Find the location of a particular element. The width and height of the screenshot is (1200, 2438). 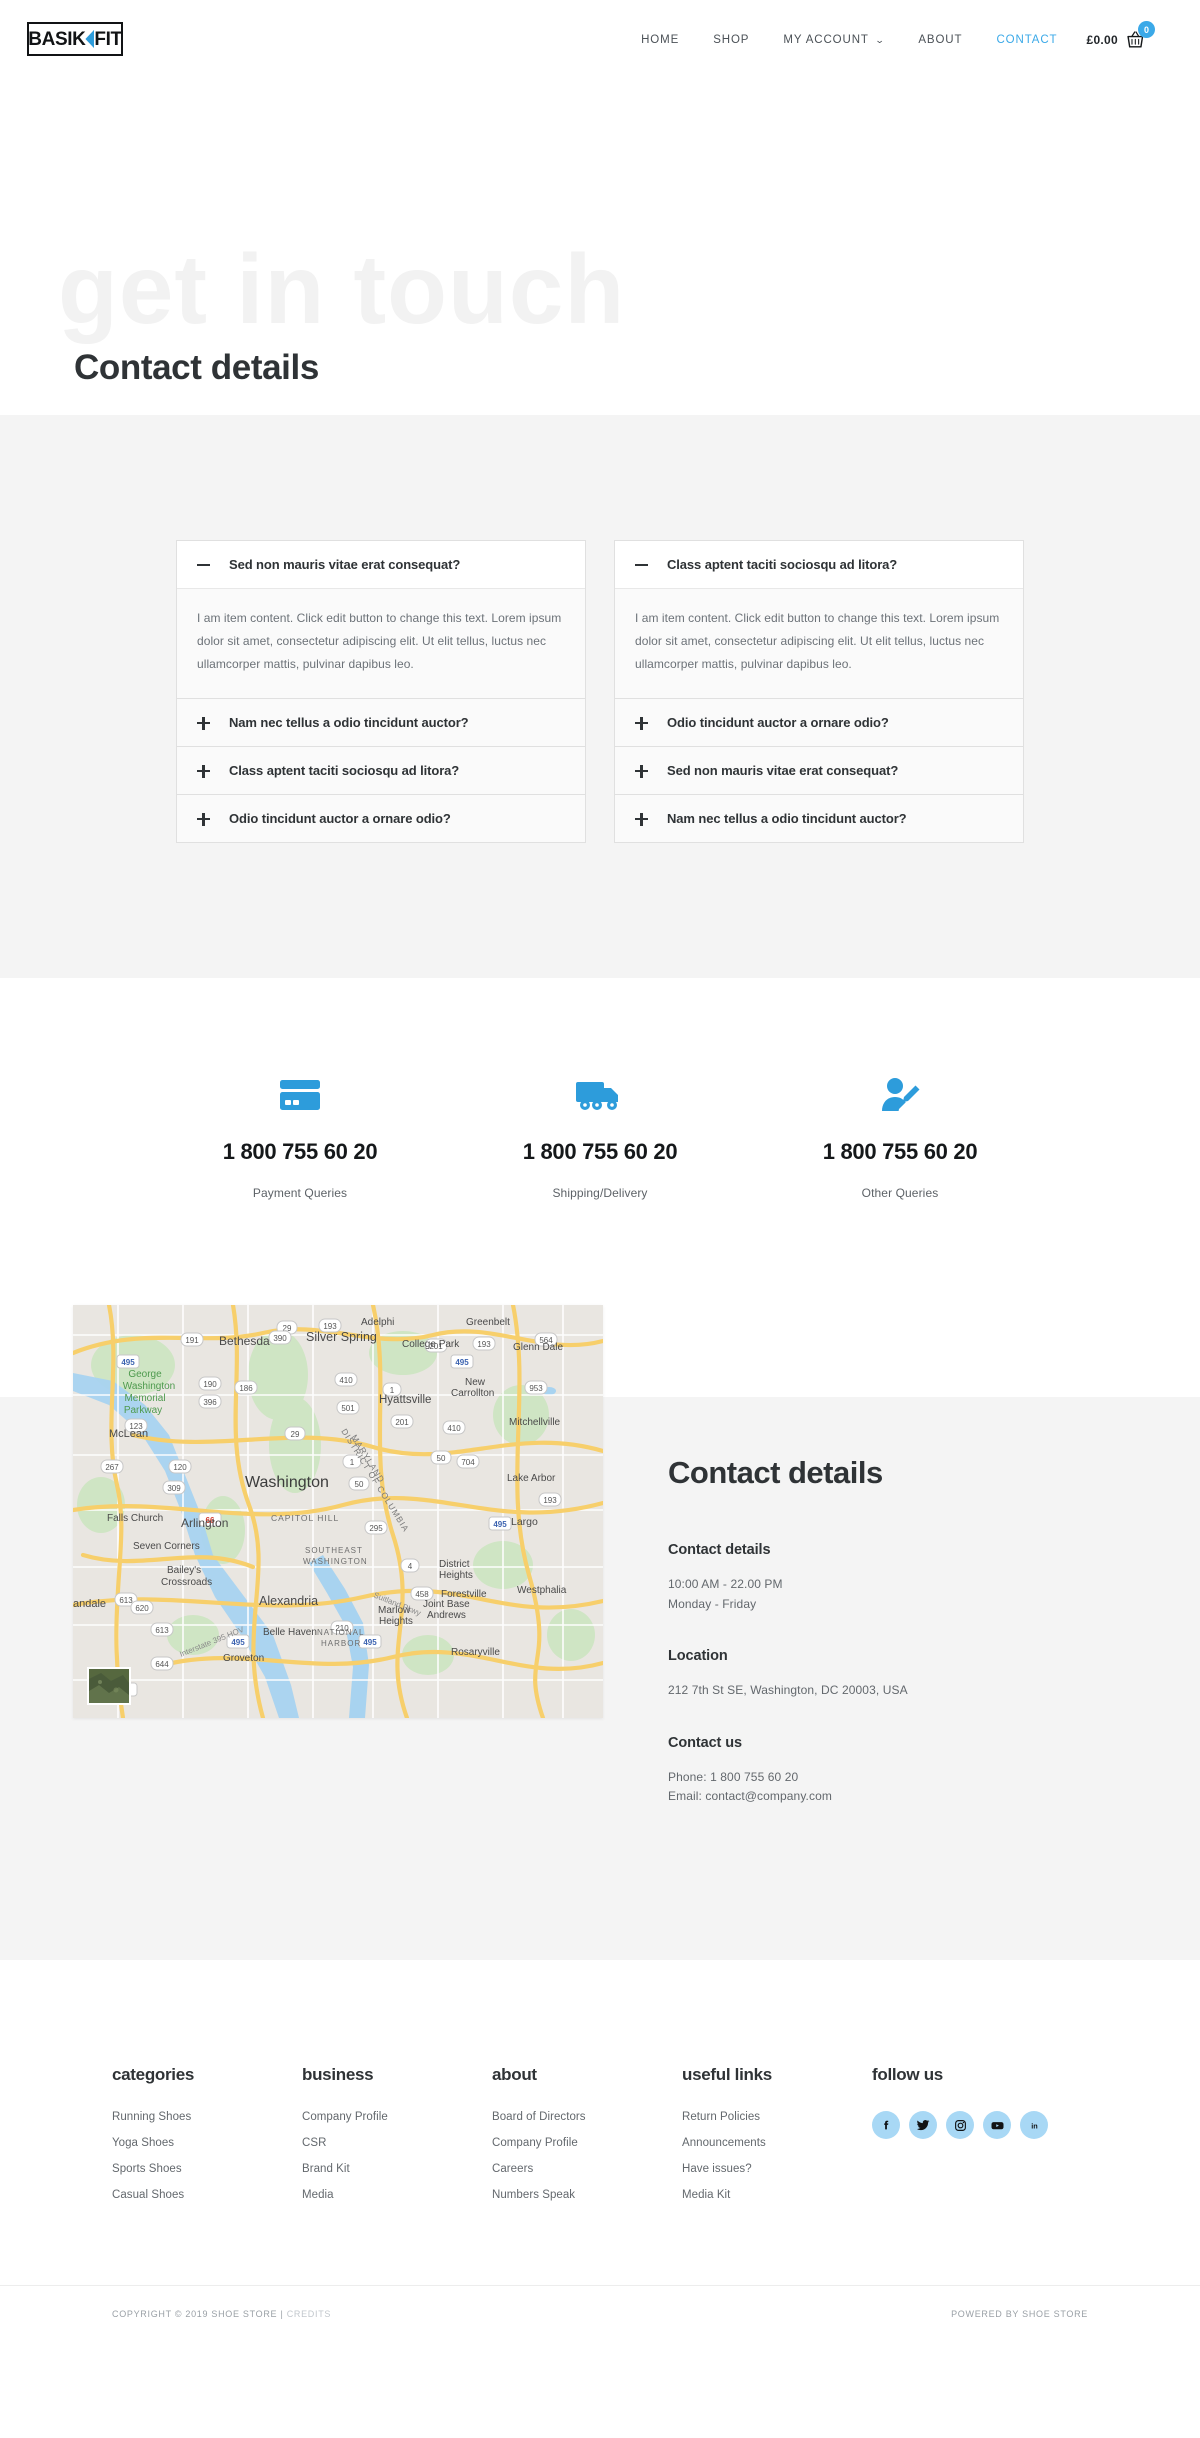

footer-link: Brand Kit is located at coordinates (397, 2169).